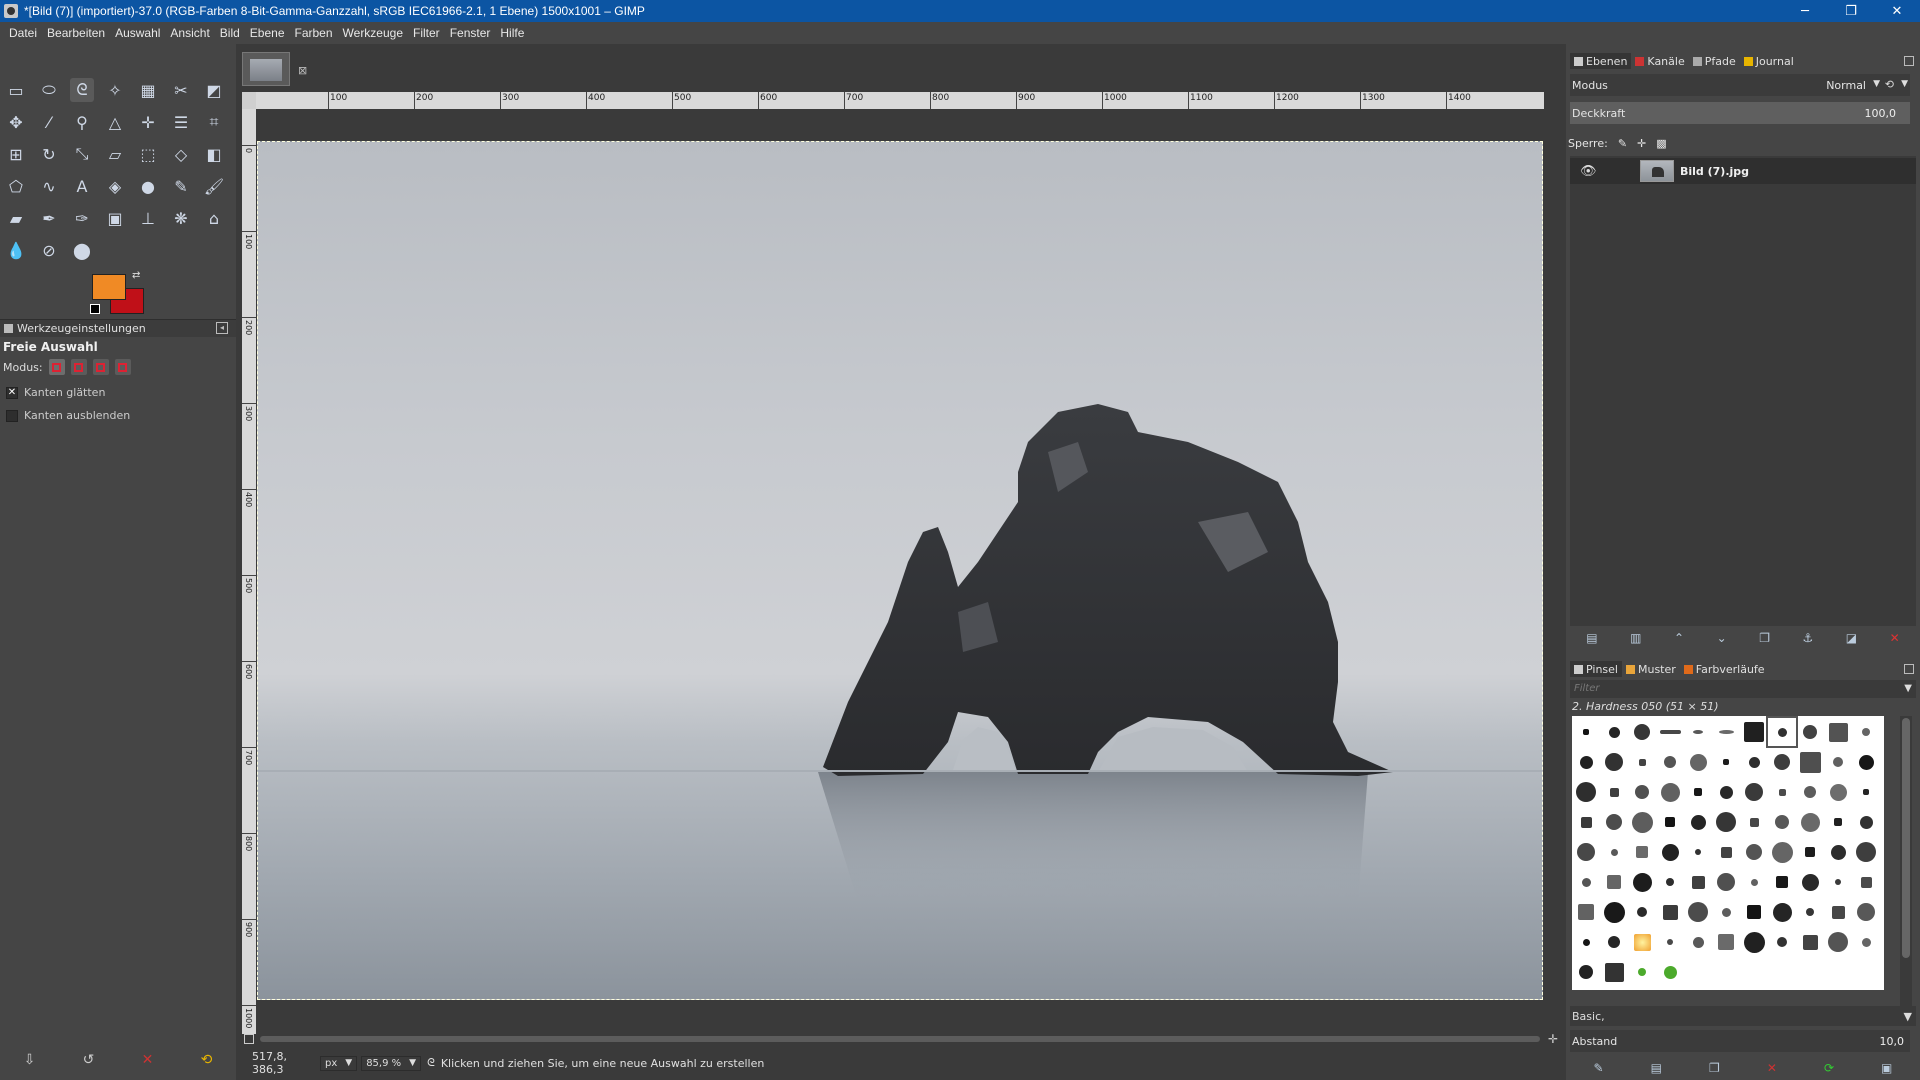 The image size is (1920, 1080). What do you see at coordinates (214, 186) in the screenshot?
I see `paintbrush-tool-icon: 🖌` at bounding box center [214, 186].